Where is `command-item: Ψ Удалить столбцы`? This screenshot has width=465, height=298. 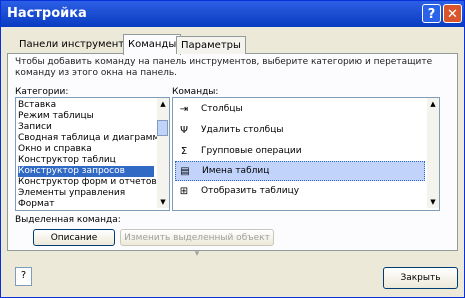 command-item: Ψ Удалить столбцы is located at coordinates (300, 131).